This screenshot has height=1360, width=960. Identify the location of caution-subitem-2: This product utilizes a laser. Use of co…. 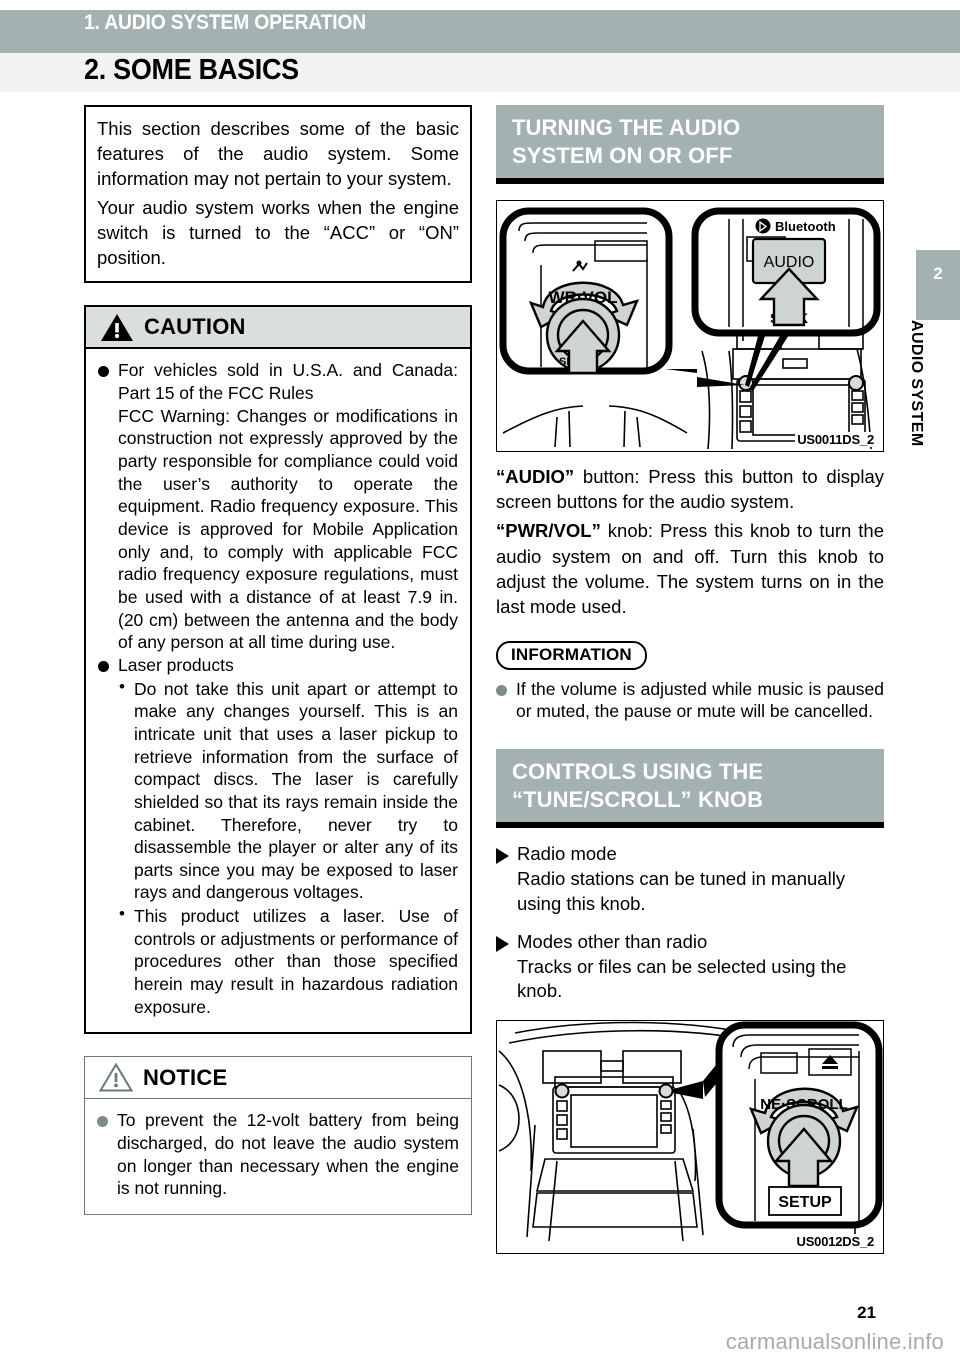
(288, 960).